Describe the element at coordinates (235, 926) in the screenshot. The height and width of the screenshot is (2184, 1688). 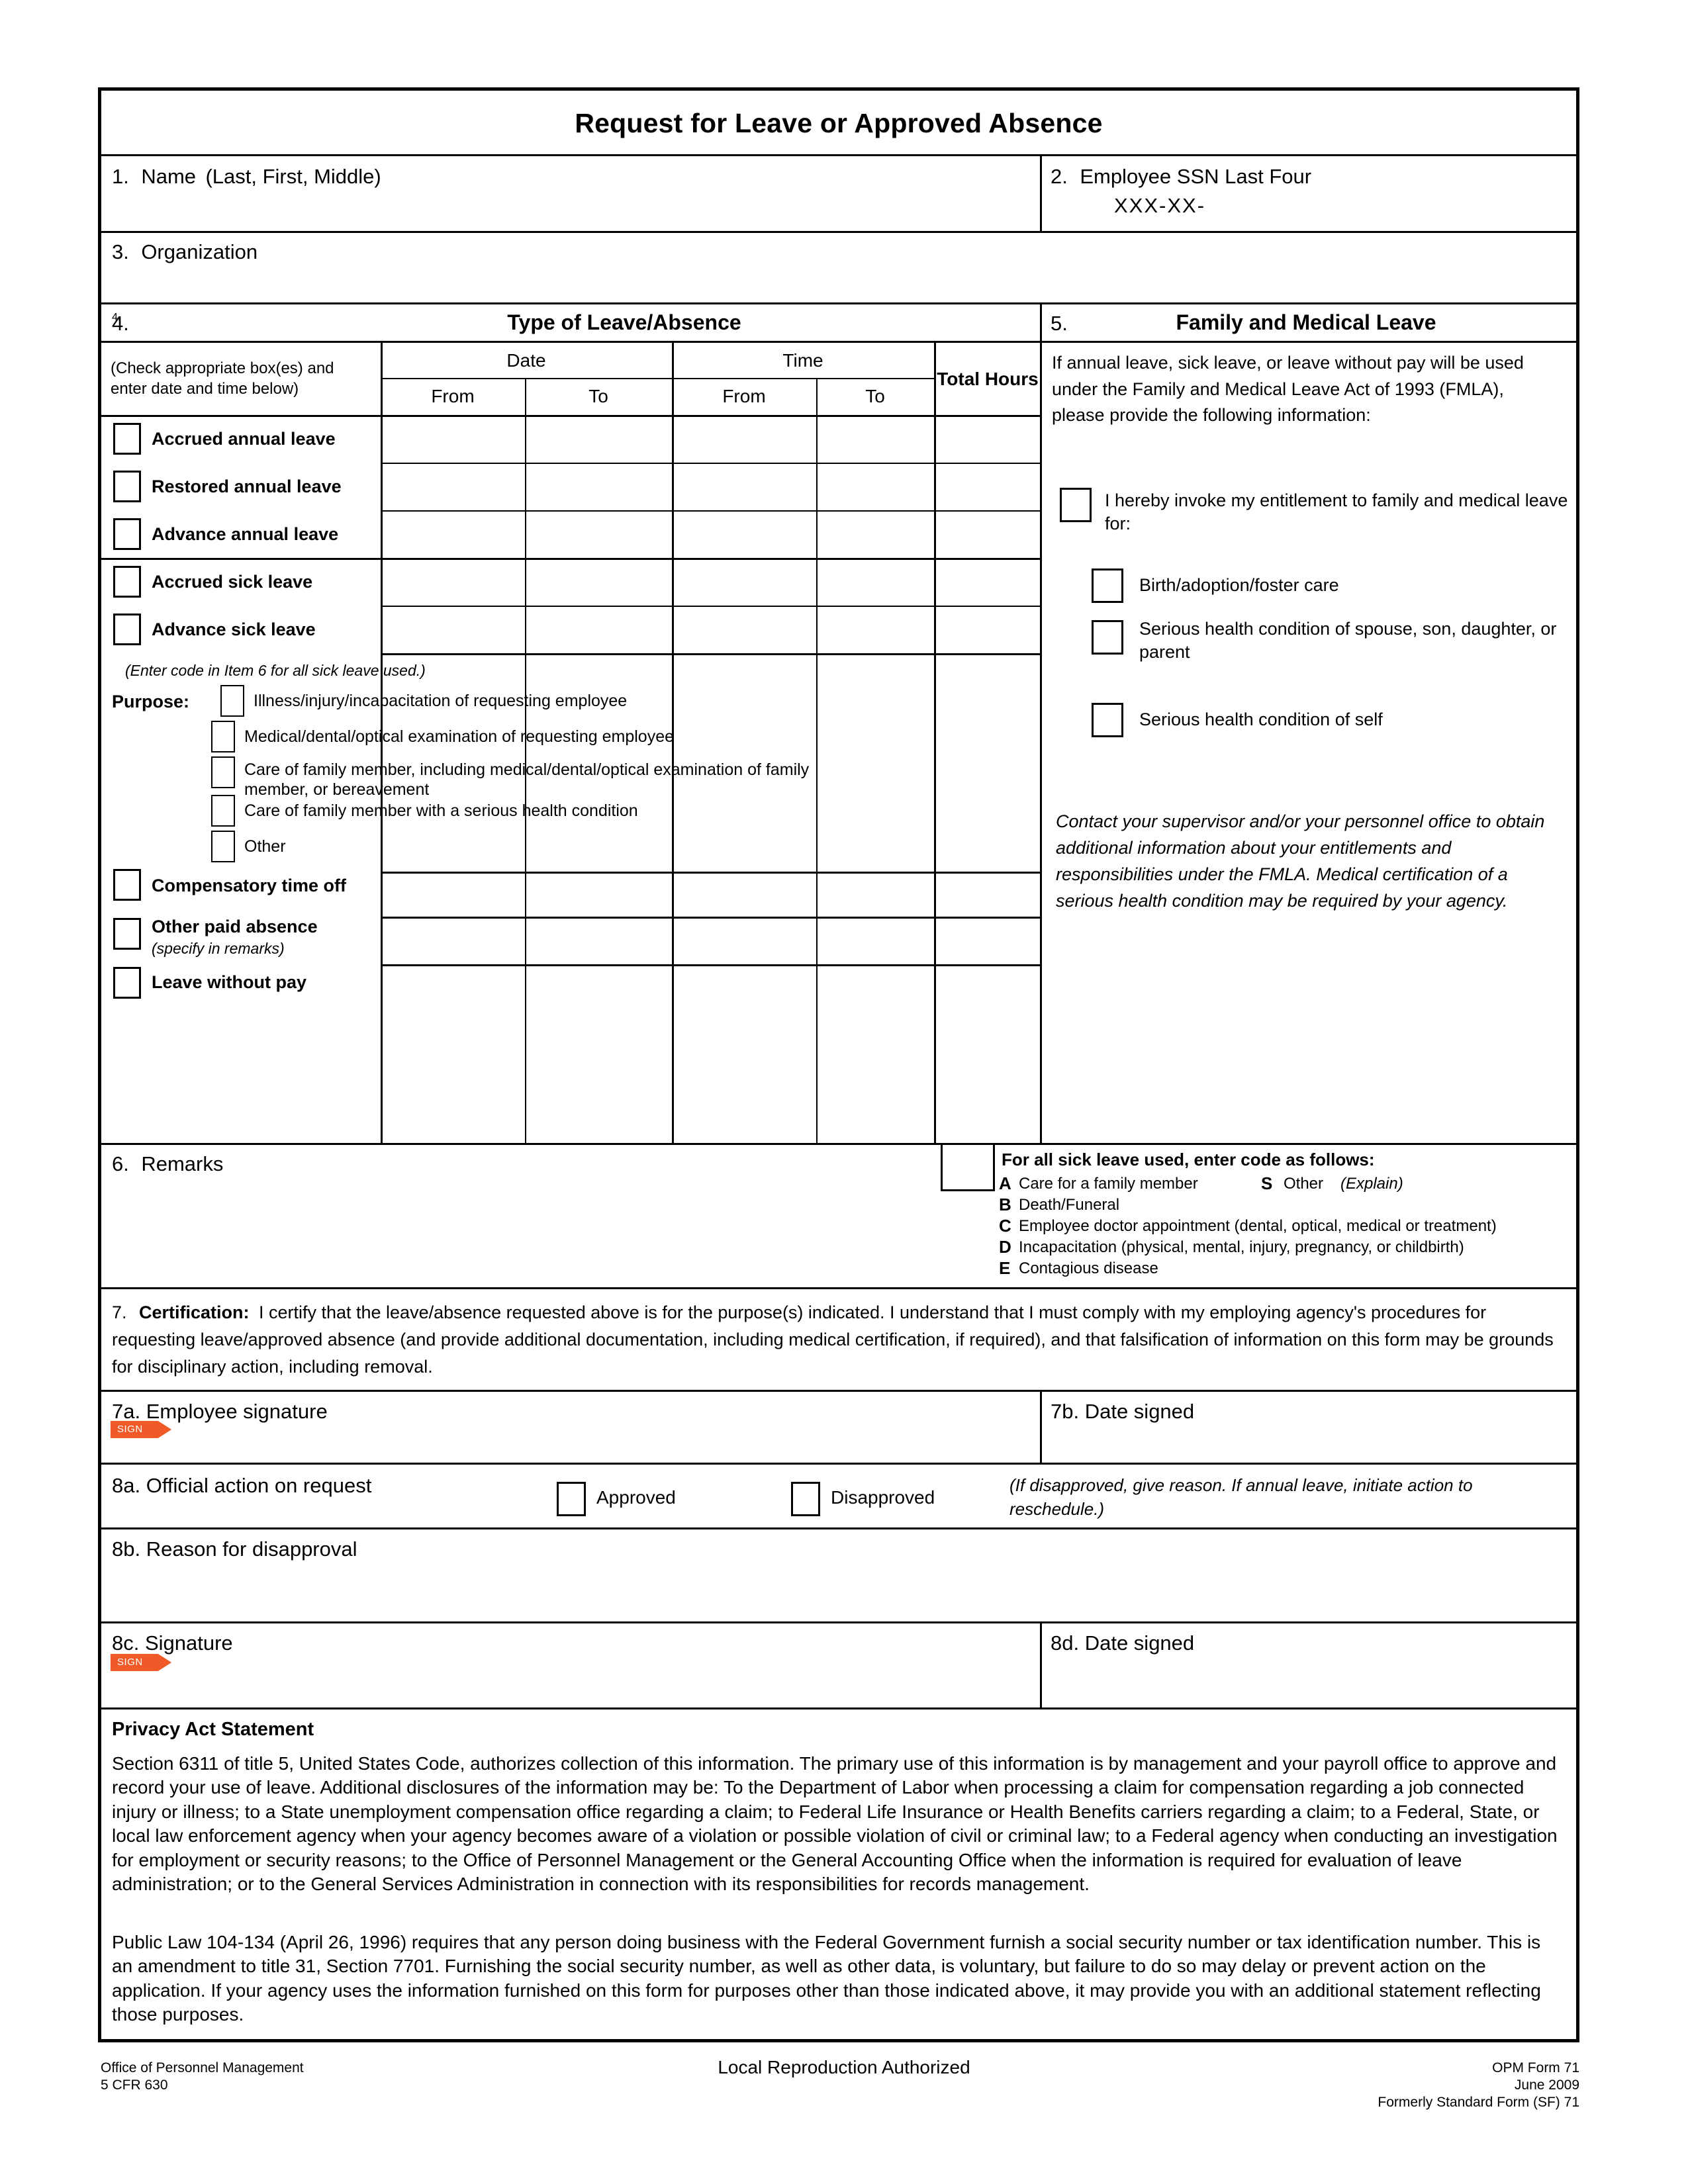
I see `label-other-paid-absence: Other paid absence` at that location.